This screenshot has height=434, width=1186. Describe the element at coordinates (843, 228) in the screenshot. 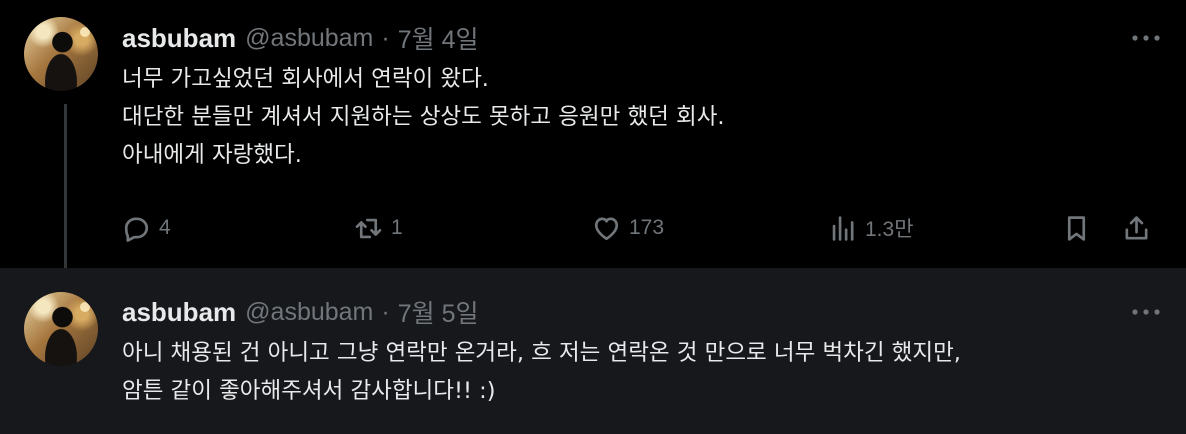

I see `analytics-icon` at that location.